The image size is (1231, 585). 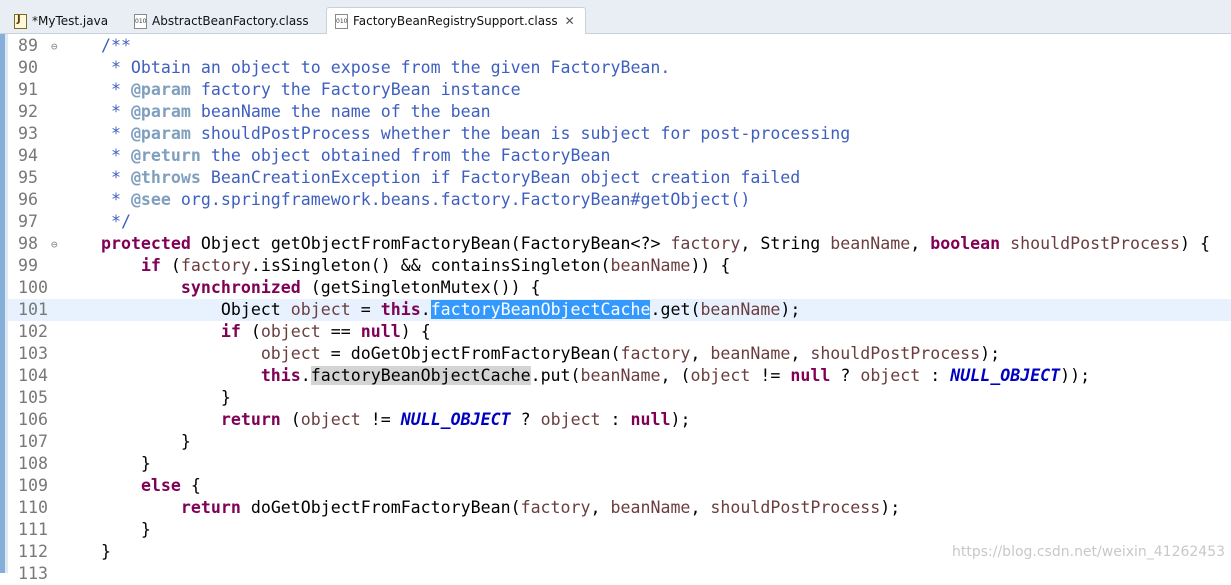 What do you see at coordinates (619, 464) in the screenshot?
I see `code-line: 108 }` at bounding box center [619, 464].